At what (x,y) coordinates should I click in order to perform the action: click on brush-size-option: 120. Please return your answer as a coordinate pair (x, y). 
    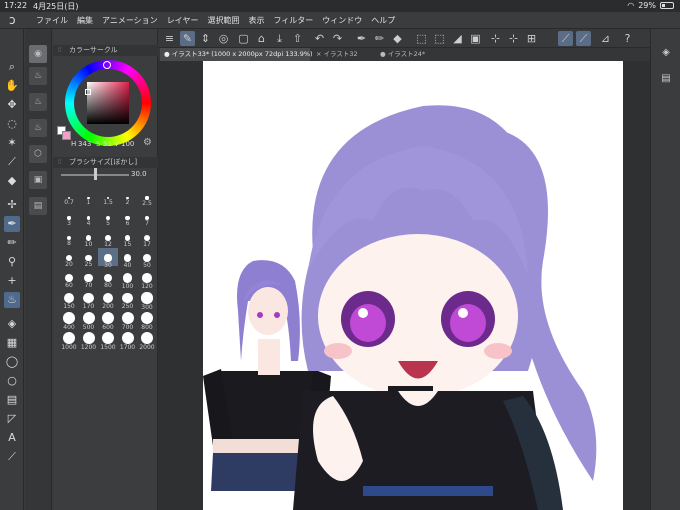
    Looking at the image, I should click on (147, 279).